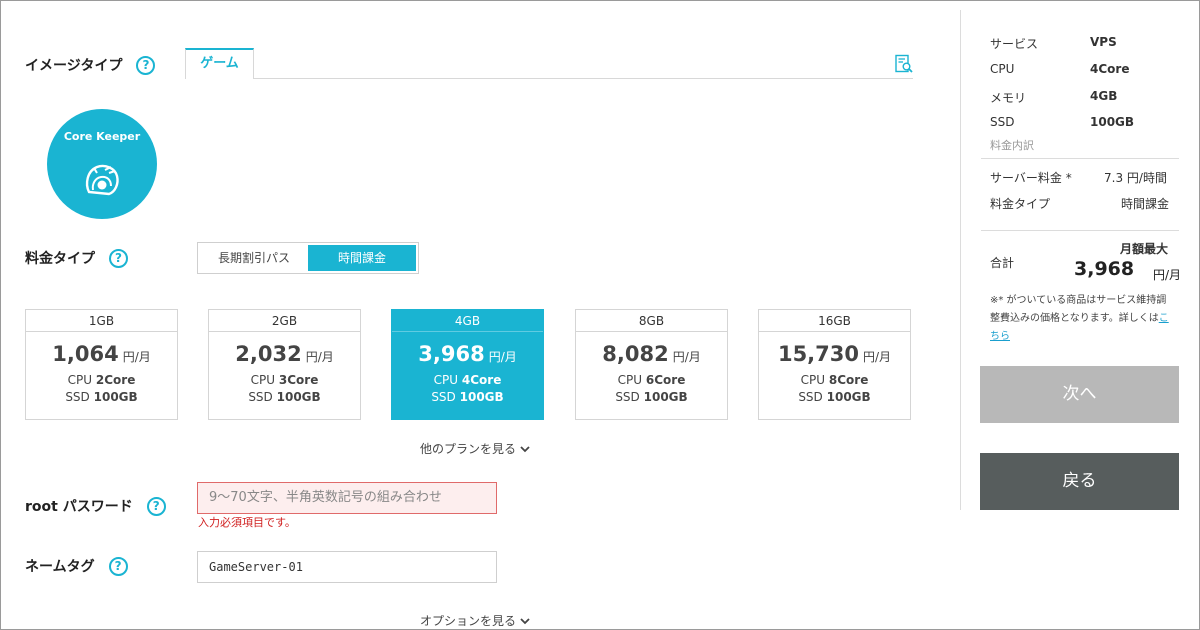 This screenshot has height=630, width=1200. Describe the element at coordinates (362, 258) in the screenshot. I see `pricing-option-hourly: 時間課金` at that location.